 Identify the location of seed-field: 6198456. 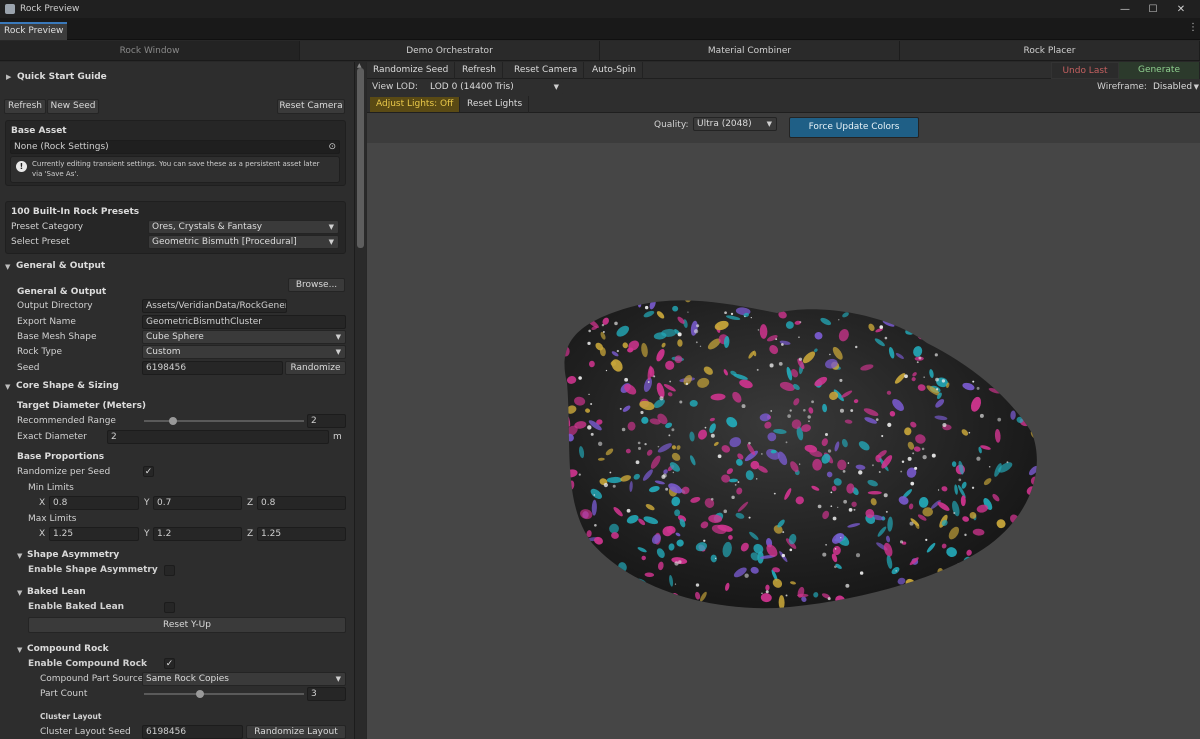
(212, 368).